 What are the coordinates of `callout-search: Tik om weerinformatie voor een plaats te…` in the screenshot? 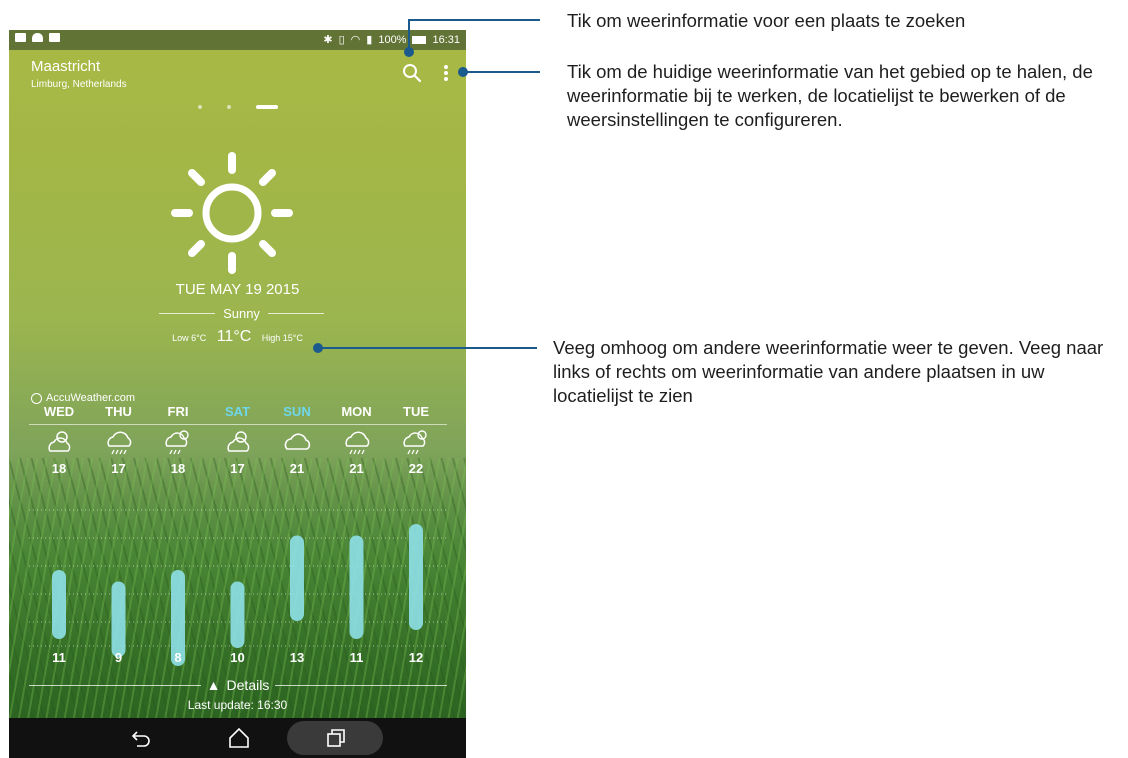 It's located at (766, 20).